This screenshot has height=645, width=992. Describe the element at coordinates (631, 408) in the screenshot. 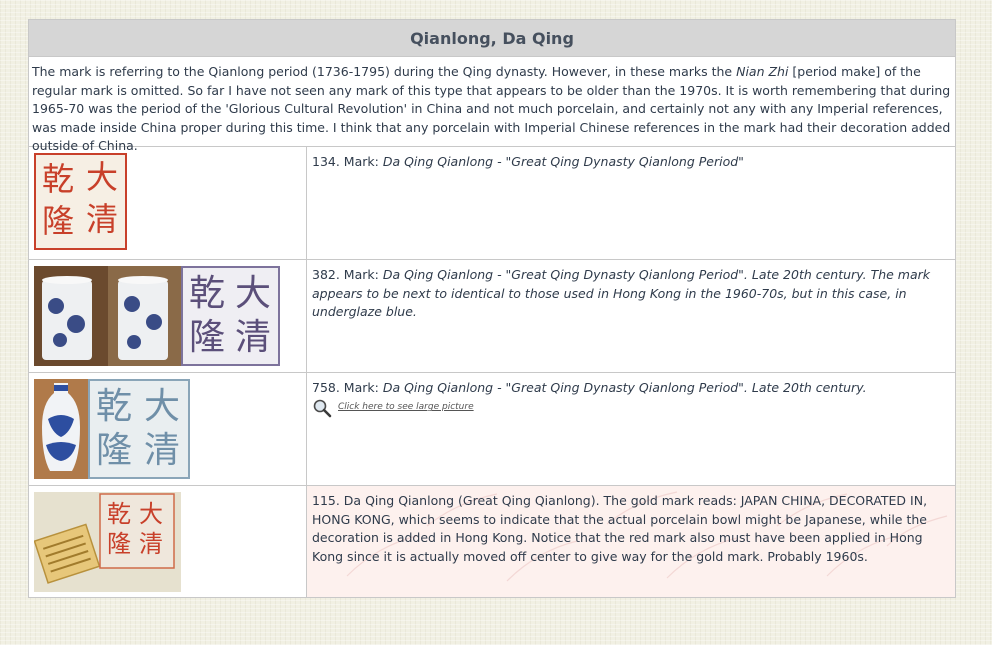

I see `large-picture-link: Click here to see large picture` at that location.